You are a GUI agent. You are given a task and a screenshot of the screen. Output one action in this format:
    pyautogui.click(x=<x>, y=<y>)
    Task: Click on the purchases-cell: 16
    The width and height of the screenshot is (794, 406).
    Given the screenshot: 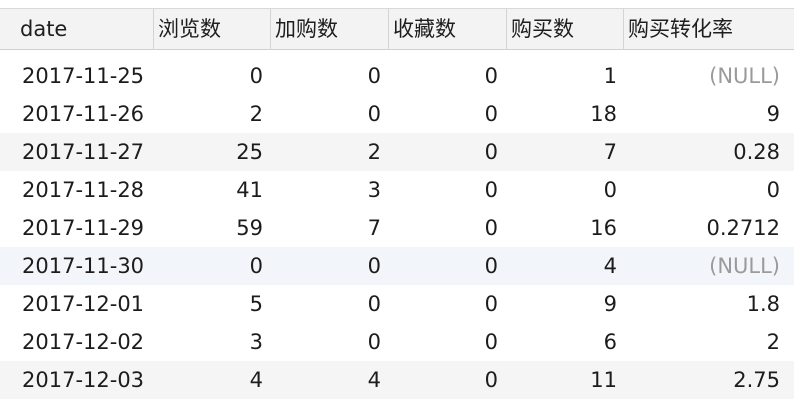 What is the action you would take?
    pyautogui.click(x=603, y=228)
    